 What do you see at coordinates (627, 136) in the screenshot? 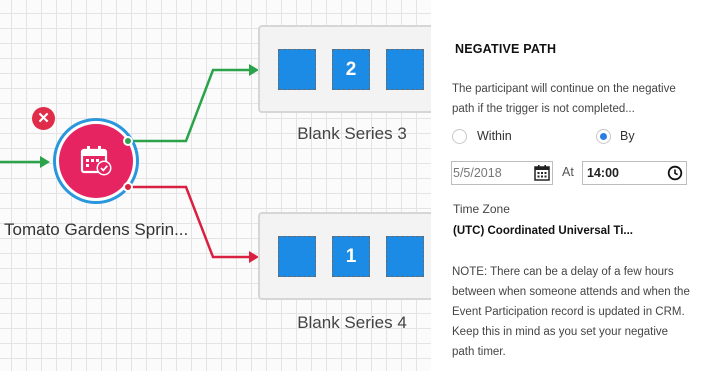
I see `by-radio-label: By` at bounding box center [627, 136].